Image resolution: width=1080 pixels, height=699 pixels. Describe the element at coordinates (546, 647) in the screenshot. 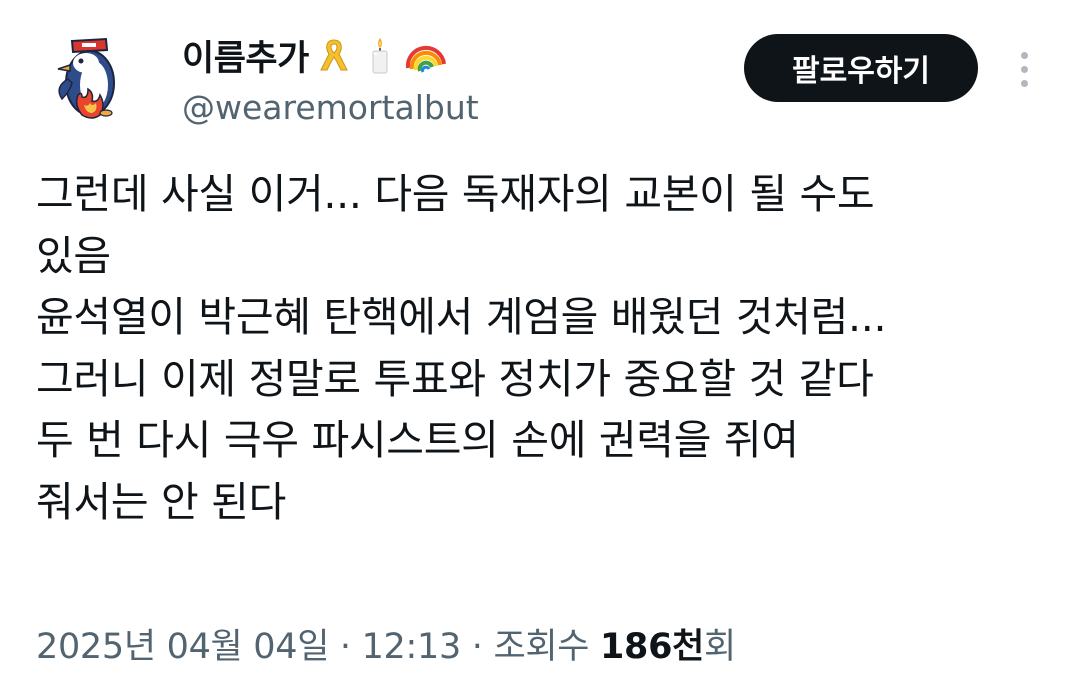

I see `views-label: 조회수` at that location.